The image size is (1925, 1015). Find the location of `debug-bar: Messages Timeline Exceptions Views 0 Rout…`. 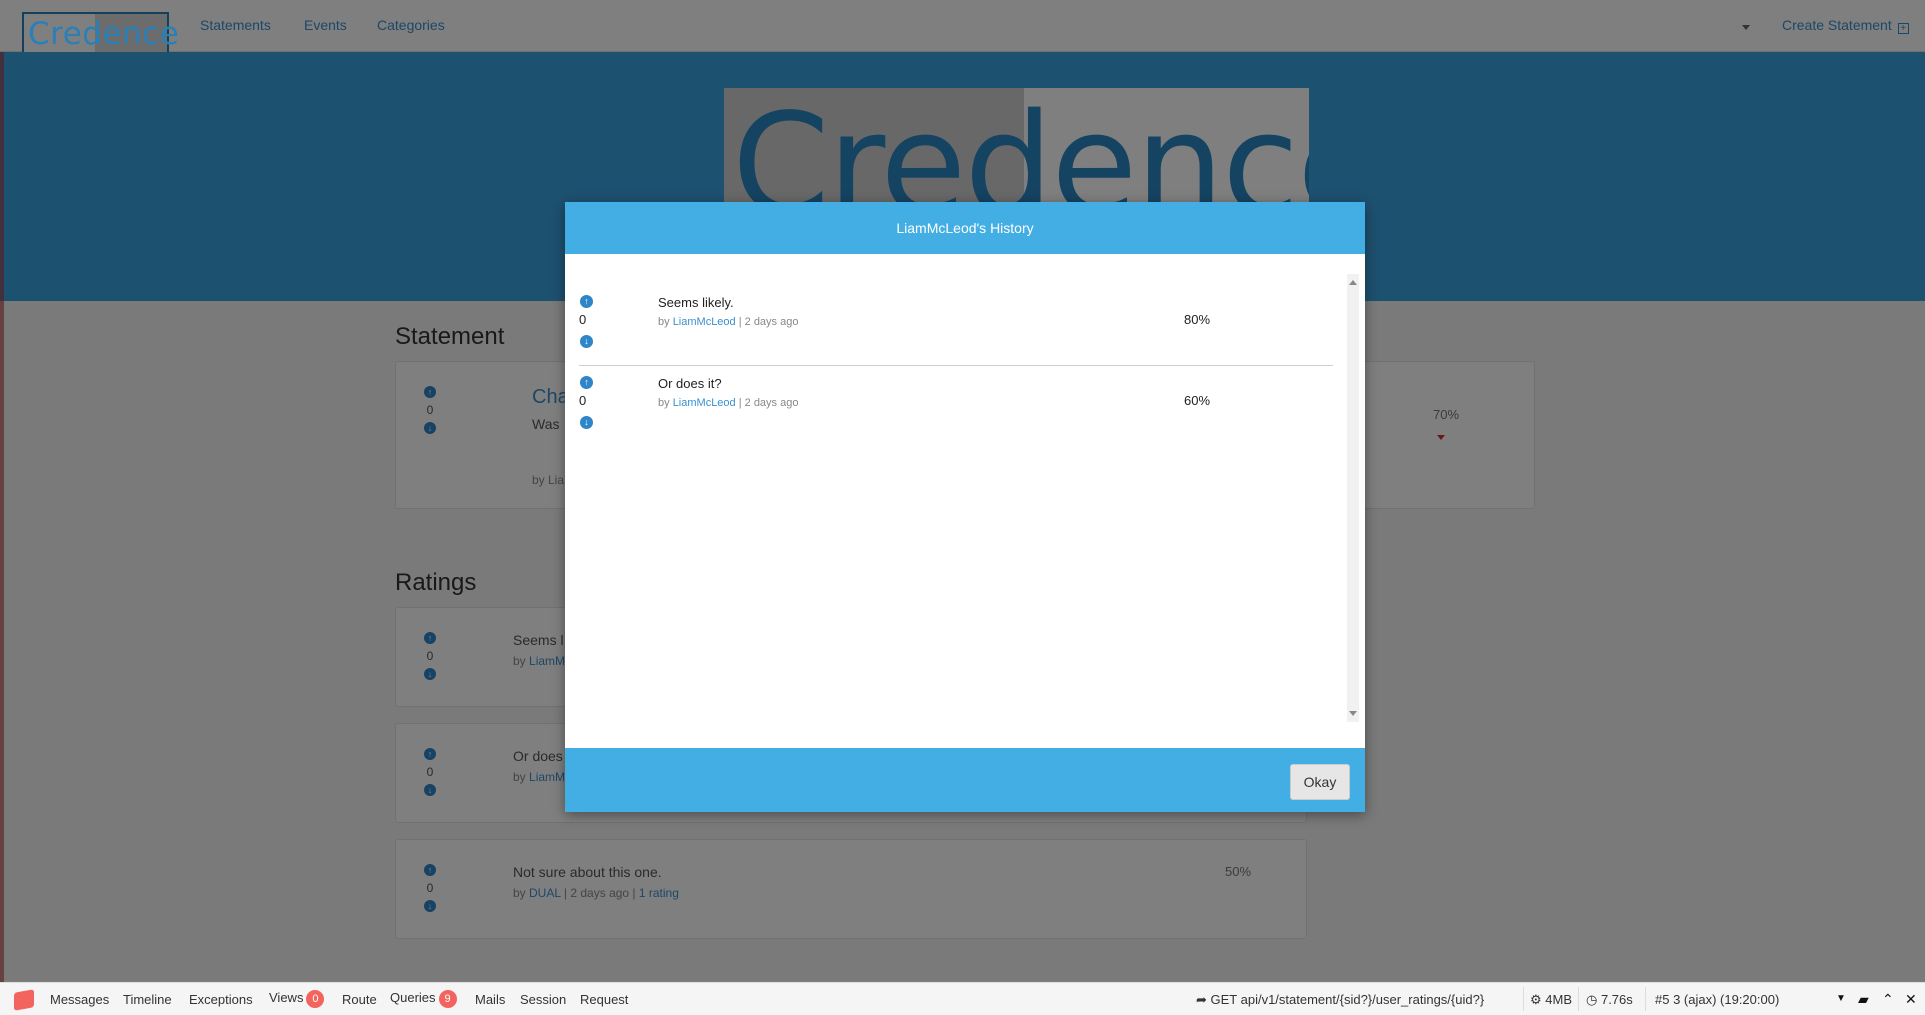

debug-bar: Messages Timeline Exceptions Views 0 Rout… is located at coordinates (962, 998).